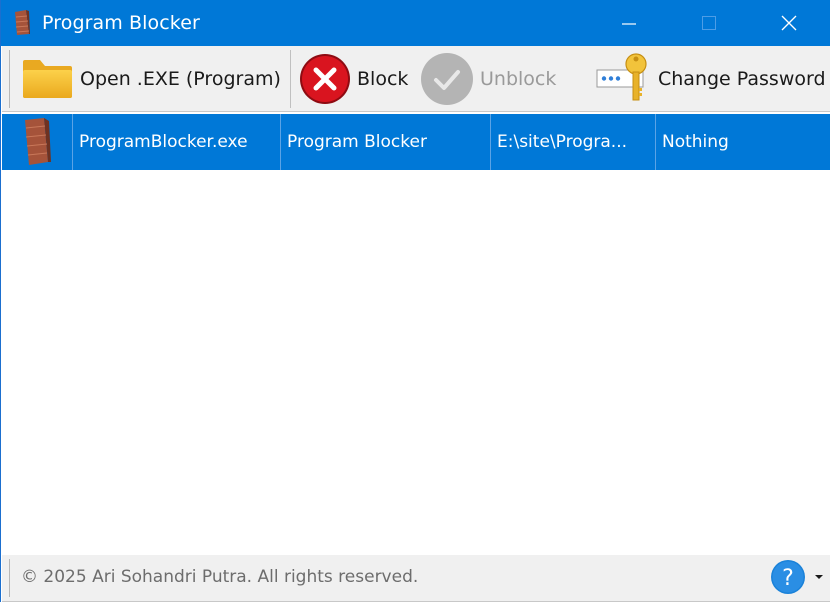 The height and width of the screenshot is (602, 830). What do you see at coordinates (180, 79) in the screenshot?
I see `open-exe-label: Open .EXE (Program)` at bounding box center [180, 79].